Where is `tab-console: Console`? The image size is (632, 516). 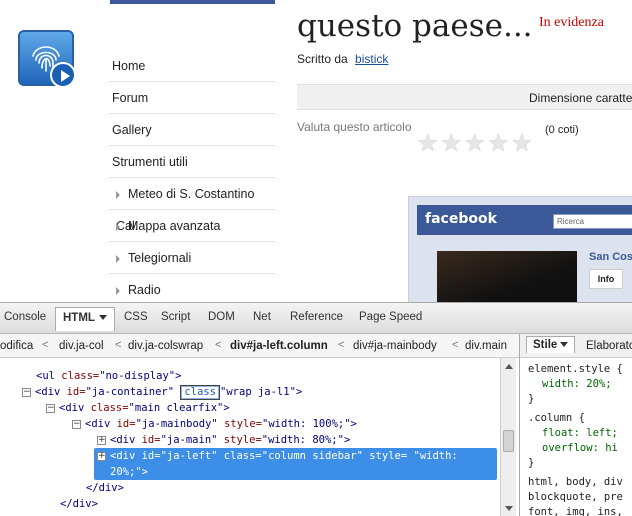 tab-console: Console is located at coordinates (25, 317).